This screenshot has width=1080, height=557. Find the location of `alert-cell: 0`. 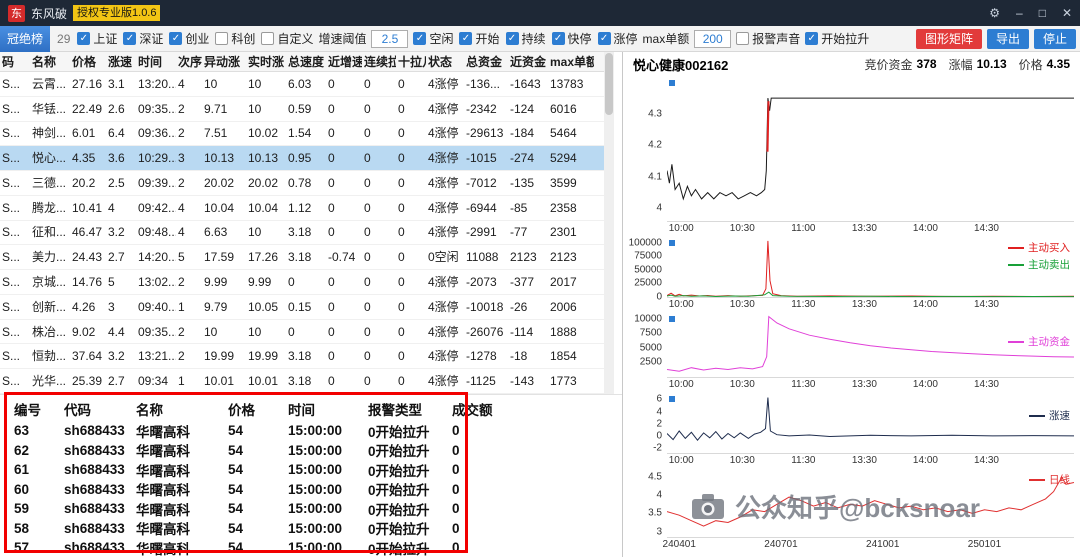

alert-cell: 0 is located at coordinates (456, 509).